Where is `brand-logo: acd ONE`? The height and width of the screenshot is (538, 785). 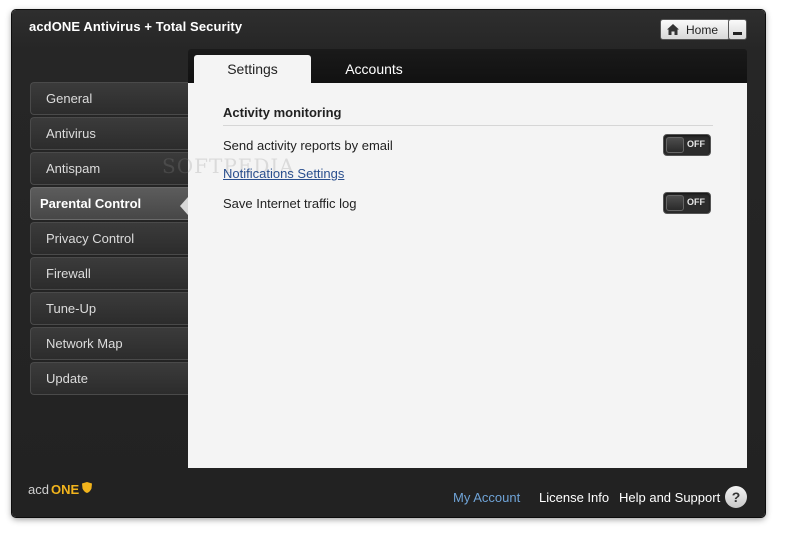
brand-logo: acd ONE is located at coordinates (60, 489).